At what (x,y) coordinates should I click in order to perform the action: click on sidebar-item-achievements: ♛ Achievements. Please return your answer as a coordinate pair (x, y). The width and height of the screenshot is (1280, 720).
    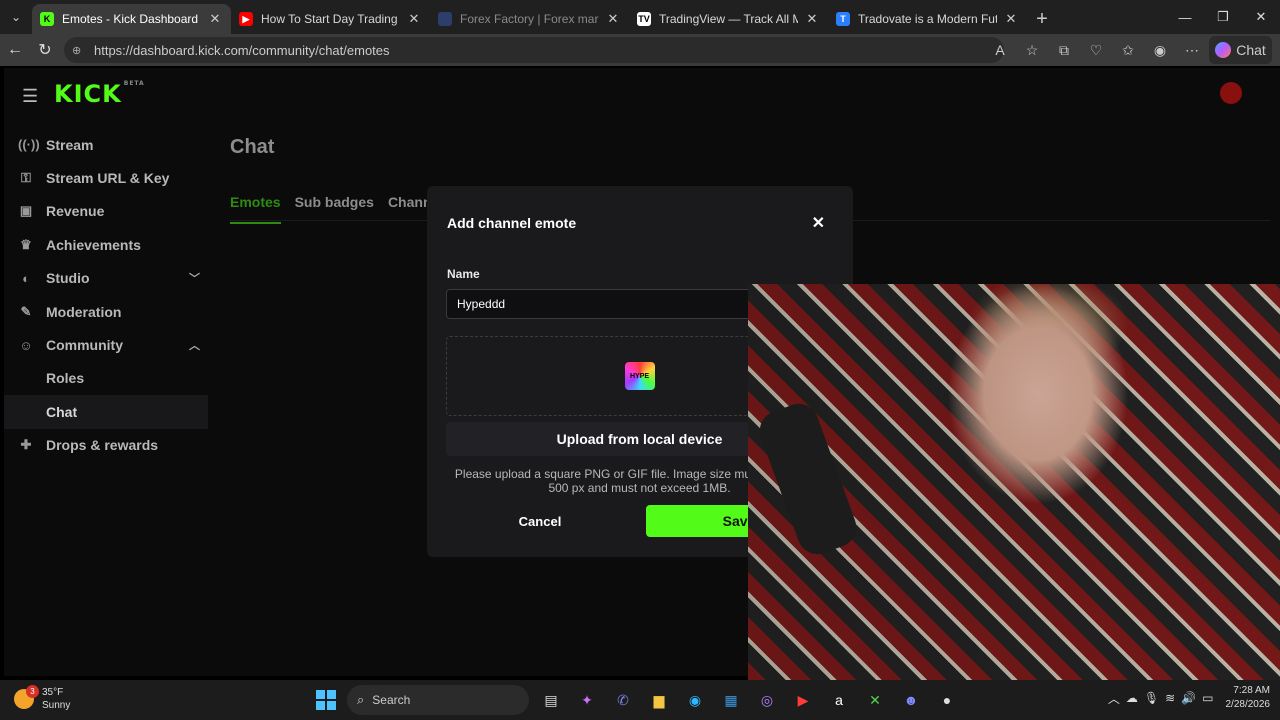
    Looking at the image, I should click on (106, 244).